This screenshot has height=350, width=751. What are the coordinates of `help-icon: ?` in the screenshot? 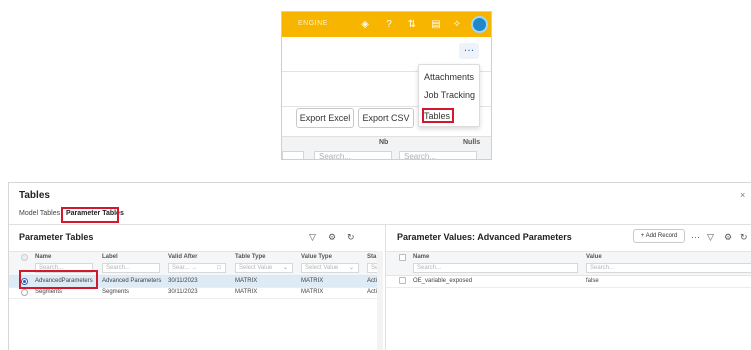 It's located at (389, 25).